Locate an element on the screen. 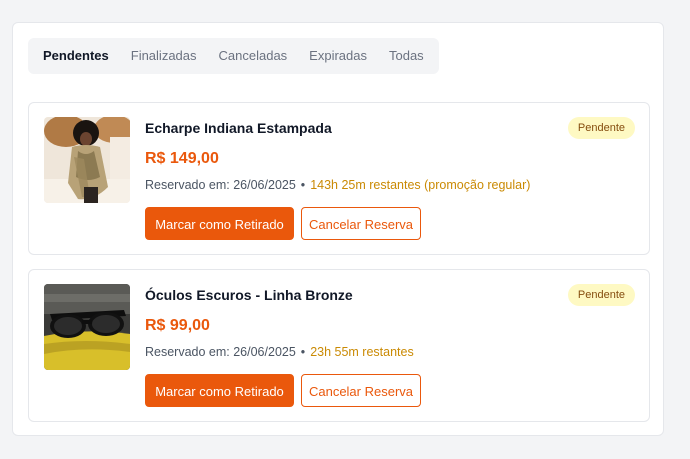  woman-with-scarf-photo is located at coordinates (87, 160).